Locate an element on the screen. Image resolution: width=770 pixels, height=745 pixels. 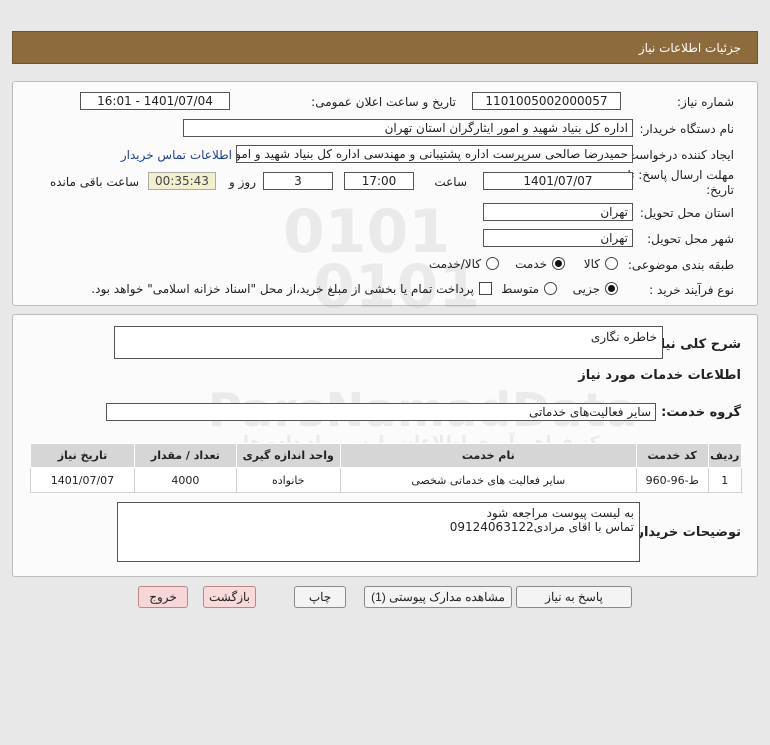
province-field: تهران is located at coordinates (558, 212).